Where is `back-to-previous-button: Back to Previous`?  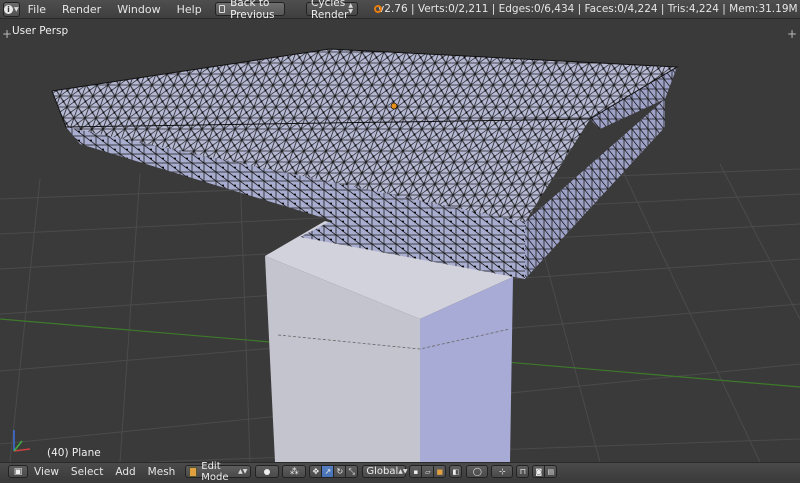
back-to-previous-button: Back to Previous is located at coordinates (250, 10).